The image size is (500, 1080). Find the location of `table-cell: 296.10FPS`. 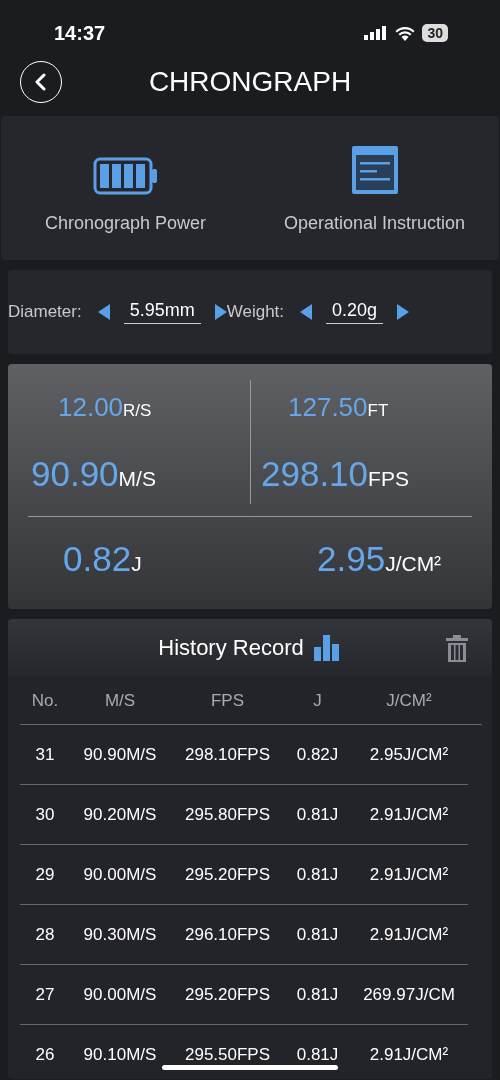

table-cell: 296.10FPS is located at coordinates (227, 934).